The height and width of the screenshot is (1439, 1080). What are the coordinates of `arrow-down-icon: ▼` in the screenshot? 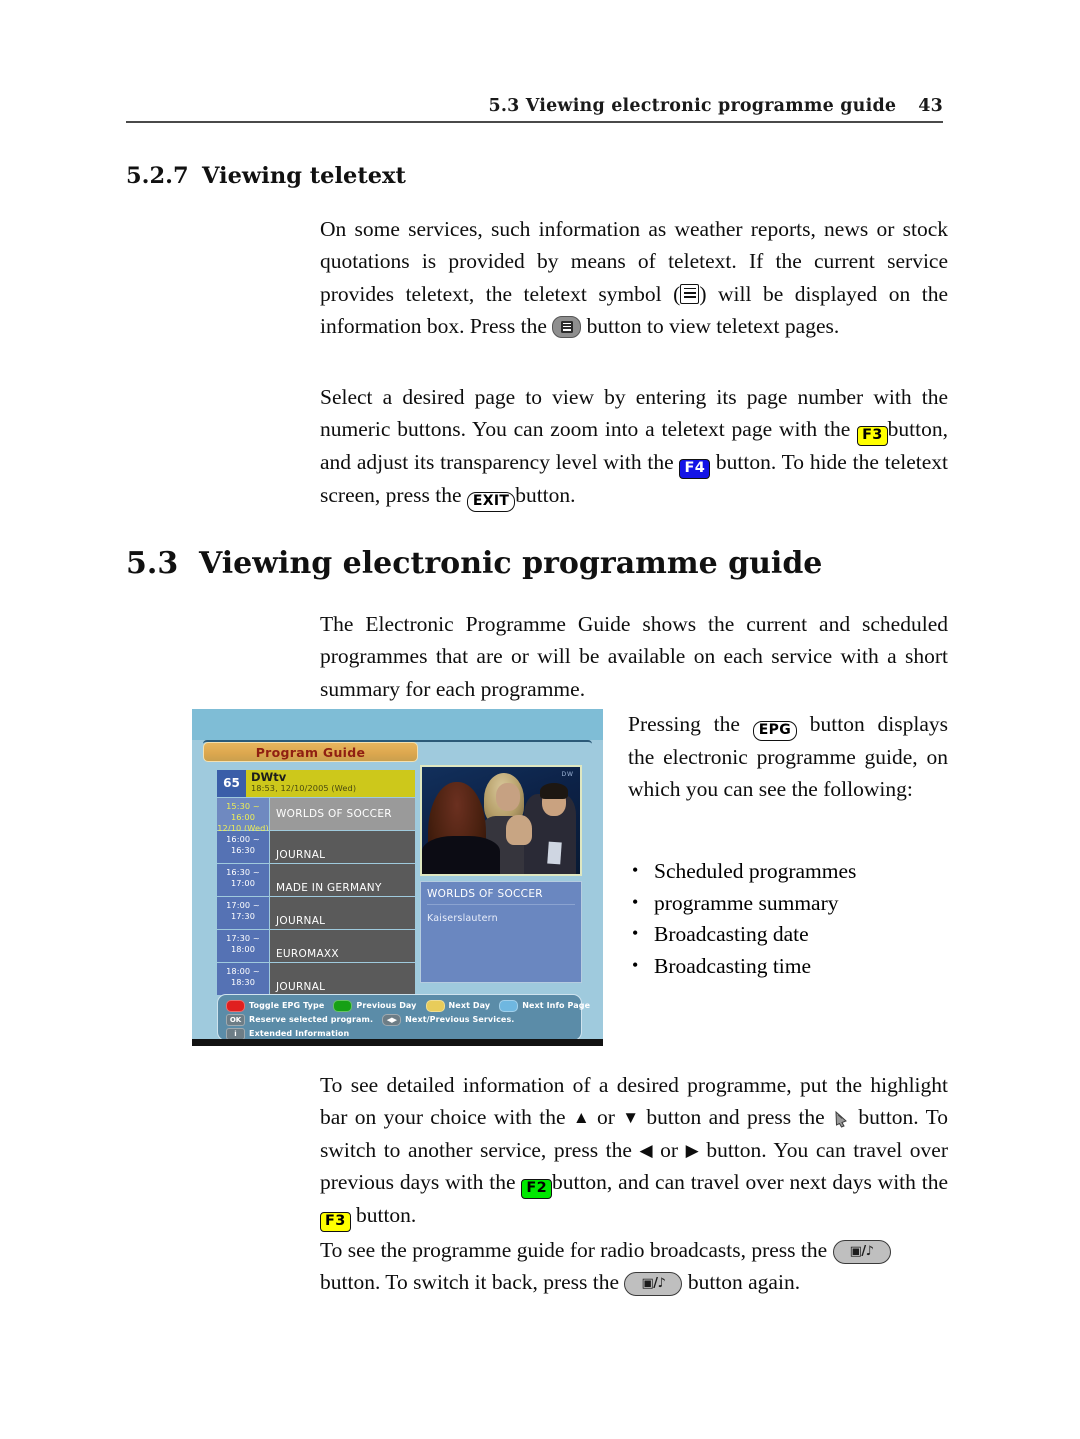 It's located at (631, 1118).